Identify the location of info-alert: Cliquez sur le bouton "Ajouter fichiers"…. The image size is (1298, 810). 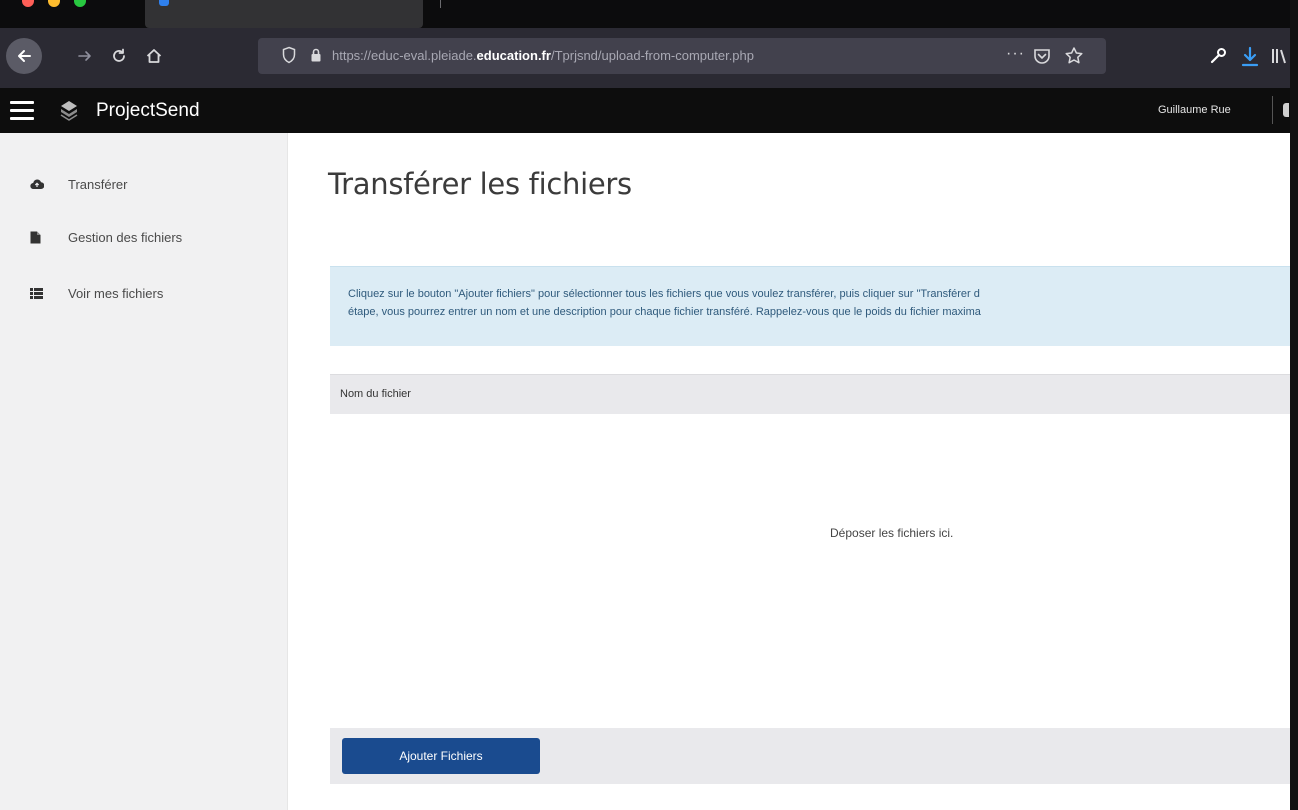
(810, 306).